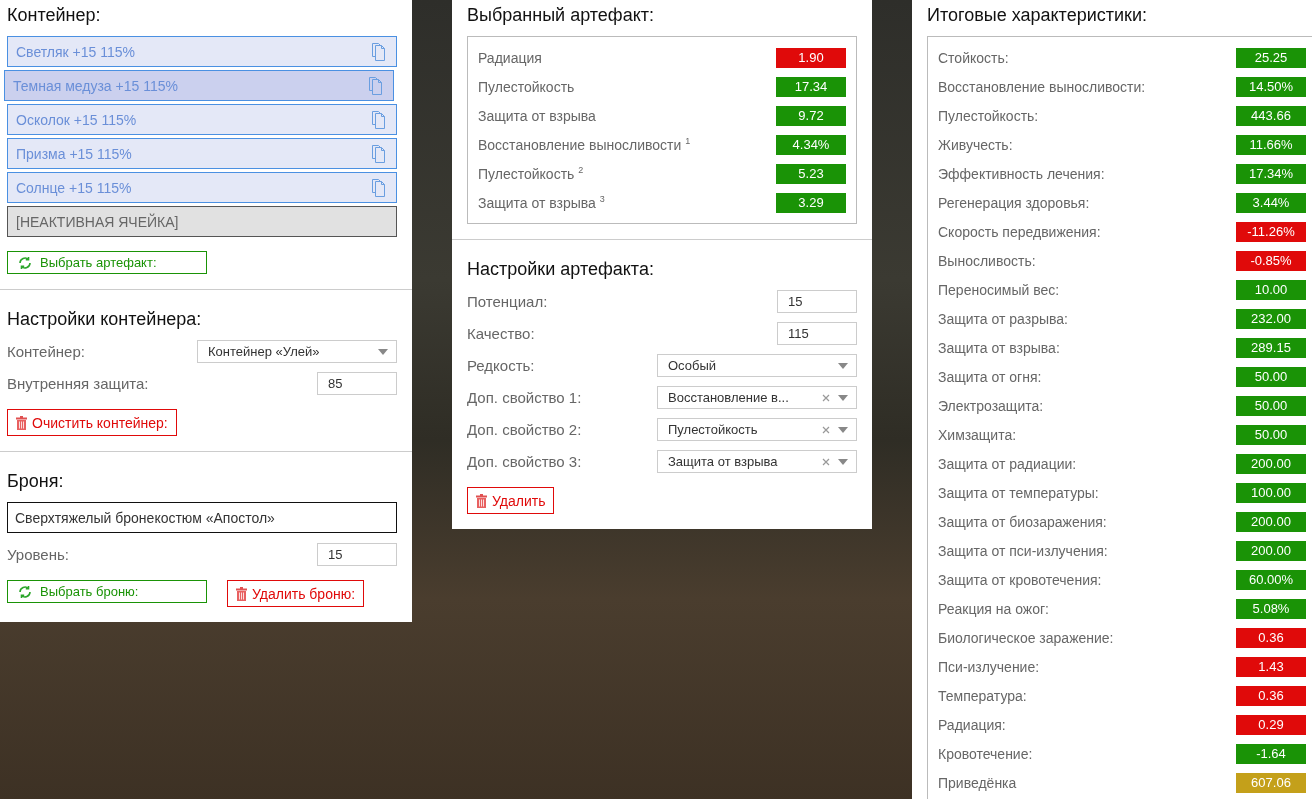 This screenshot has height=799, width=1312. Describe the element at coordinates (46, 351) in the screenshot. I see `field-label: Контейнер:` at that location.